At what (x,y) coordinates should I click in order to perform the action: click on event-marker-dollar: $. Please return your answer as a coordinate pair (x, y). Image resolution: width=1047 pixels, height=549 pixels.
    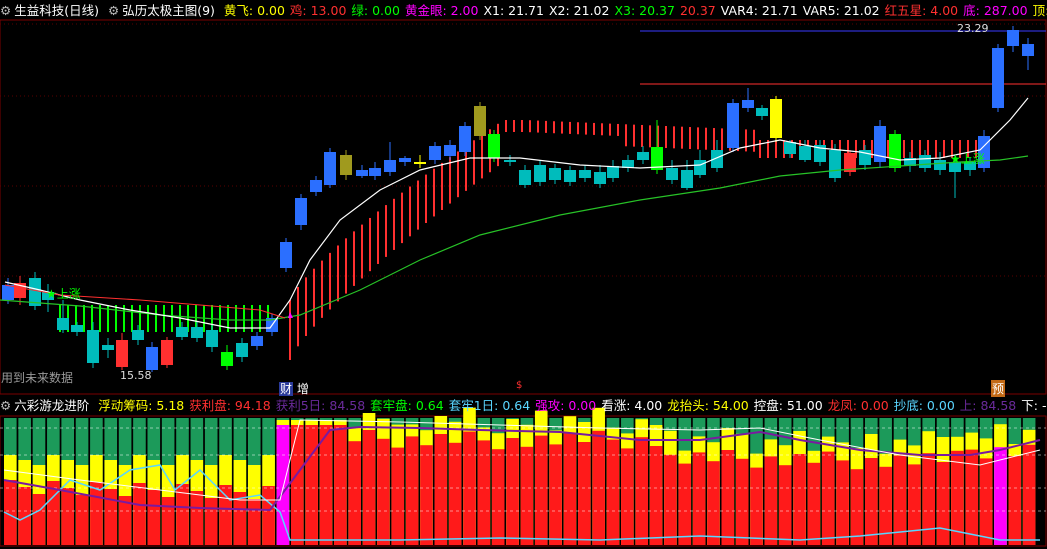
    Looking at the image, I should click on (519, 385).